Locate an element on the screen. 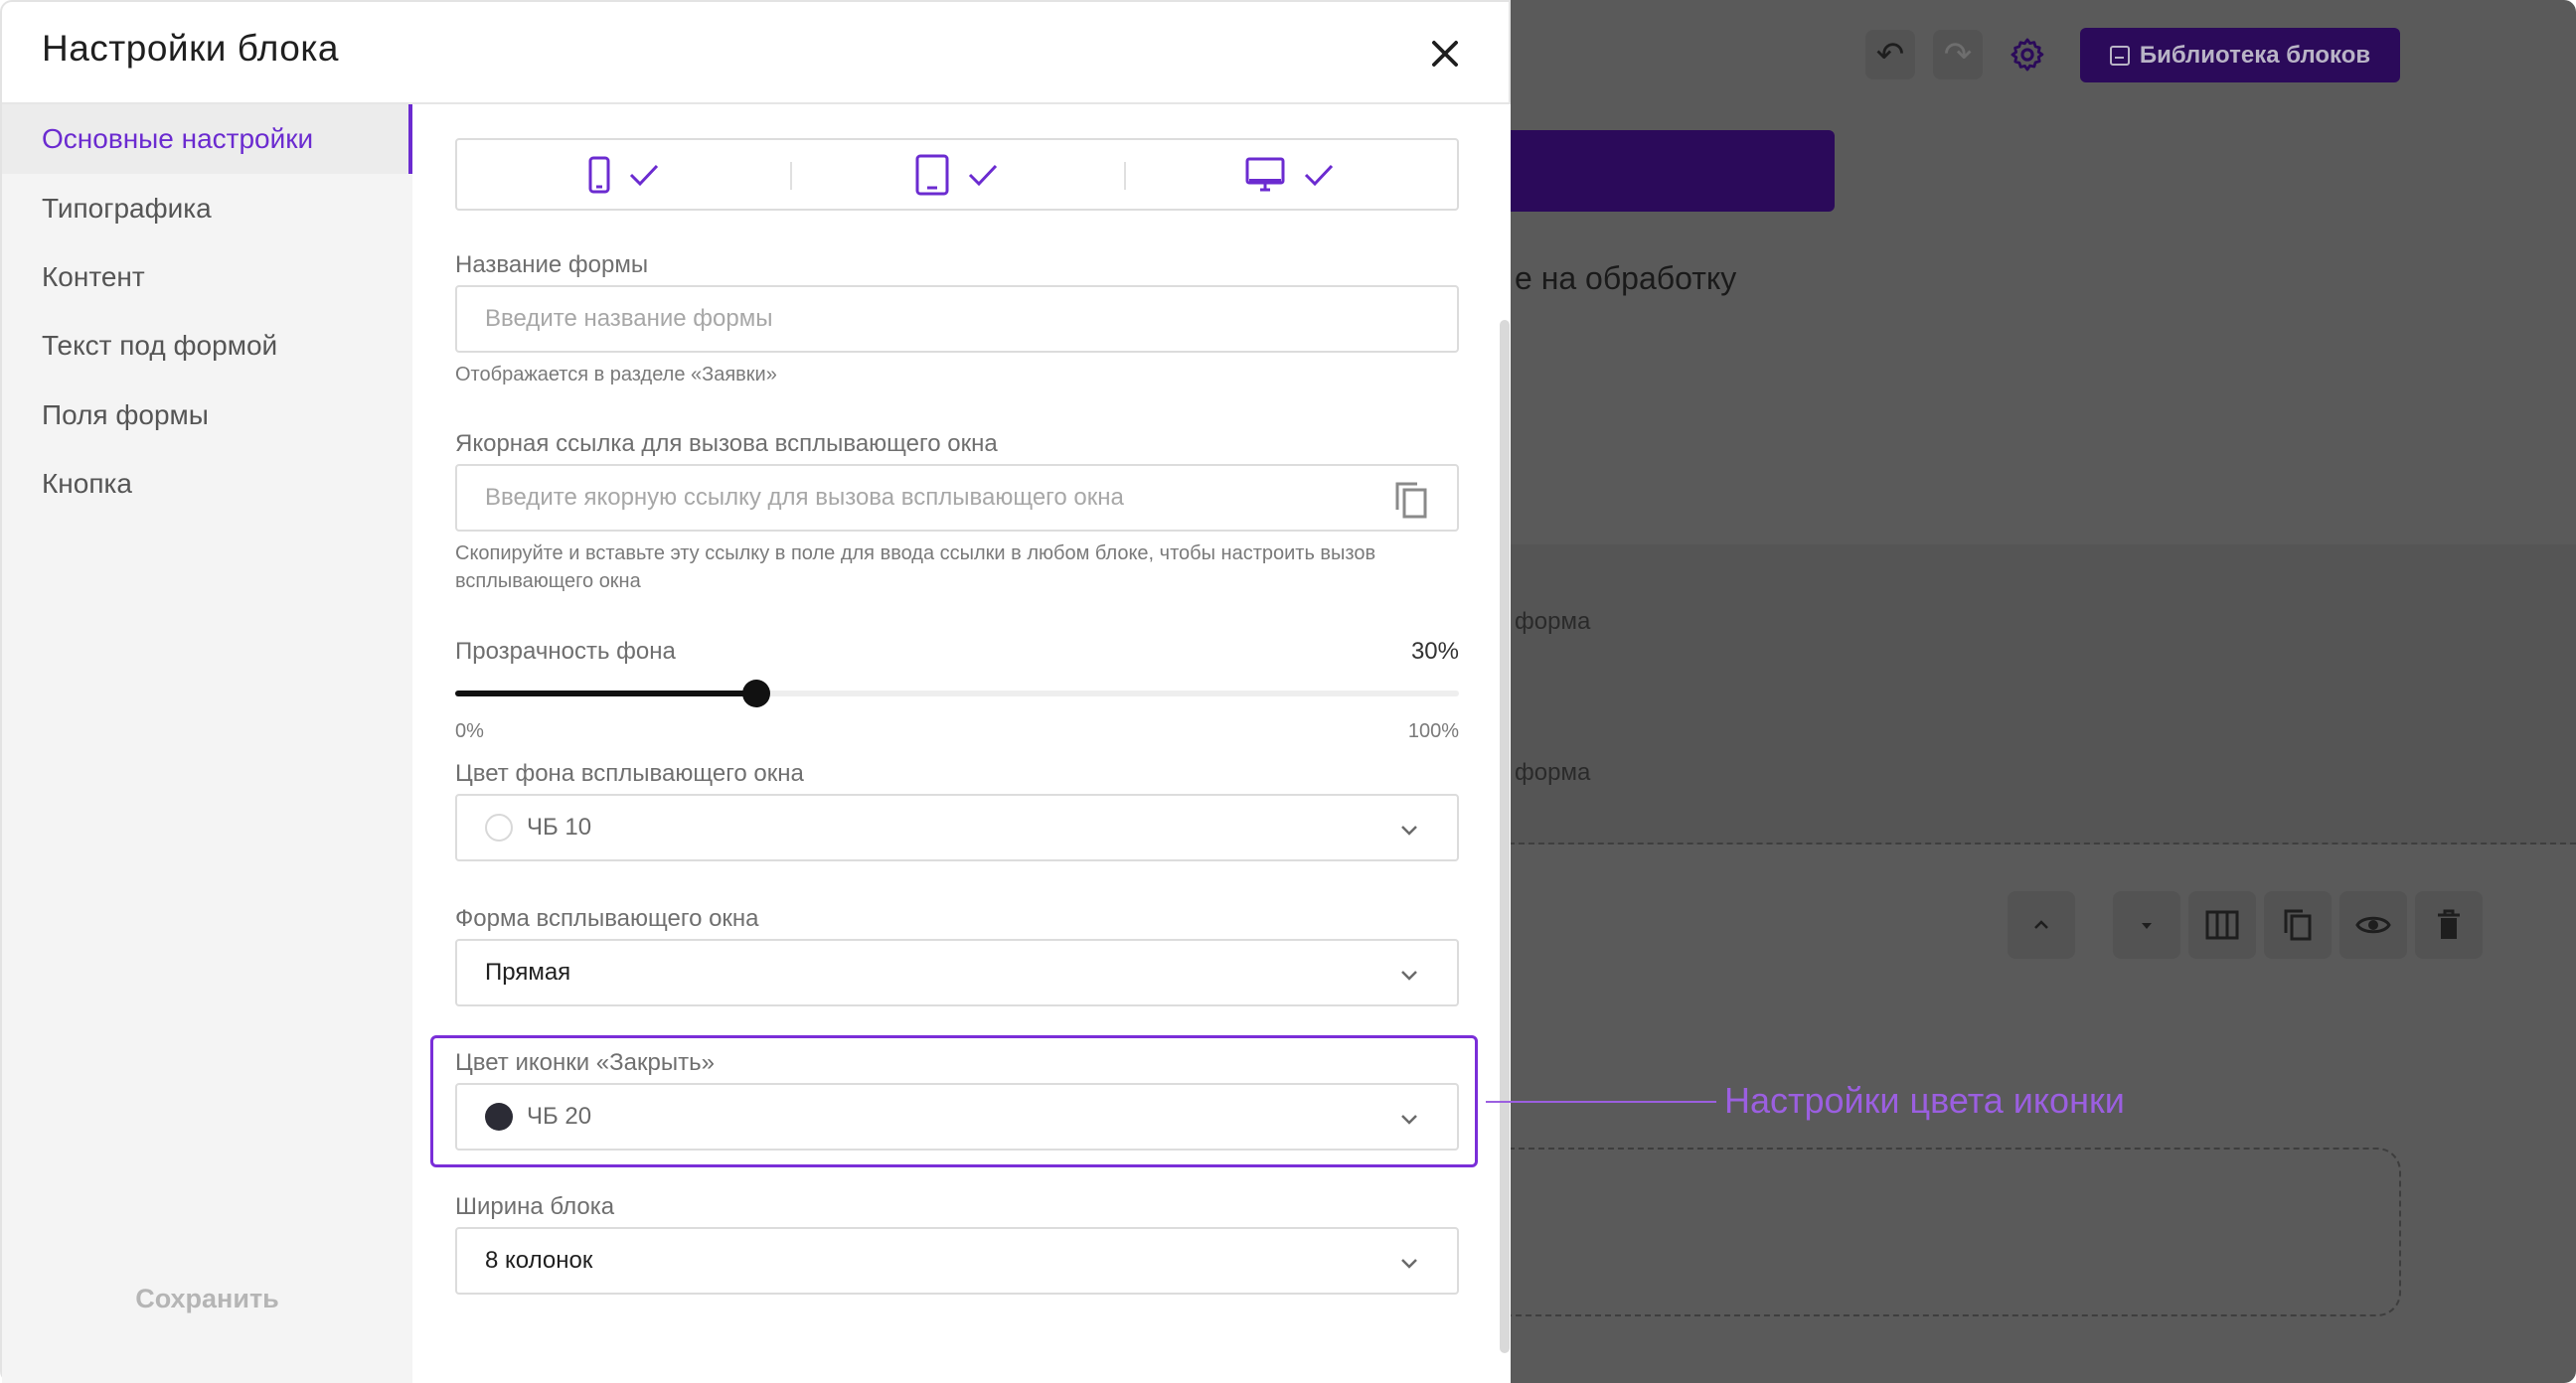 This screenshot has width=2576, height=1383. block-library-label: Библиотека блоков is located at coordinates (2255, 55).